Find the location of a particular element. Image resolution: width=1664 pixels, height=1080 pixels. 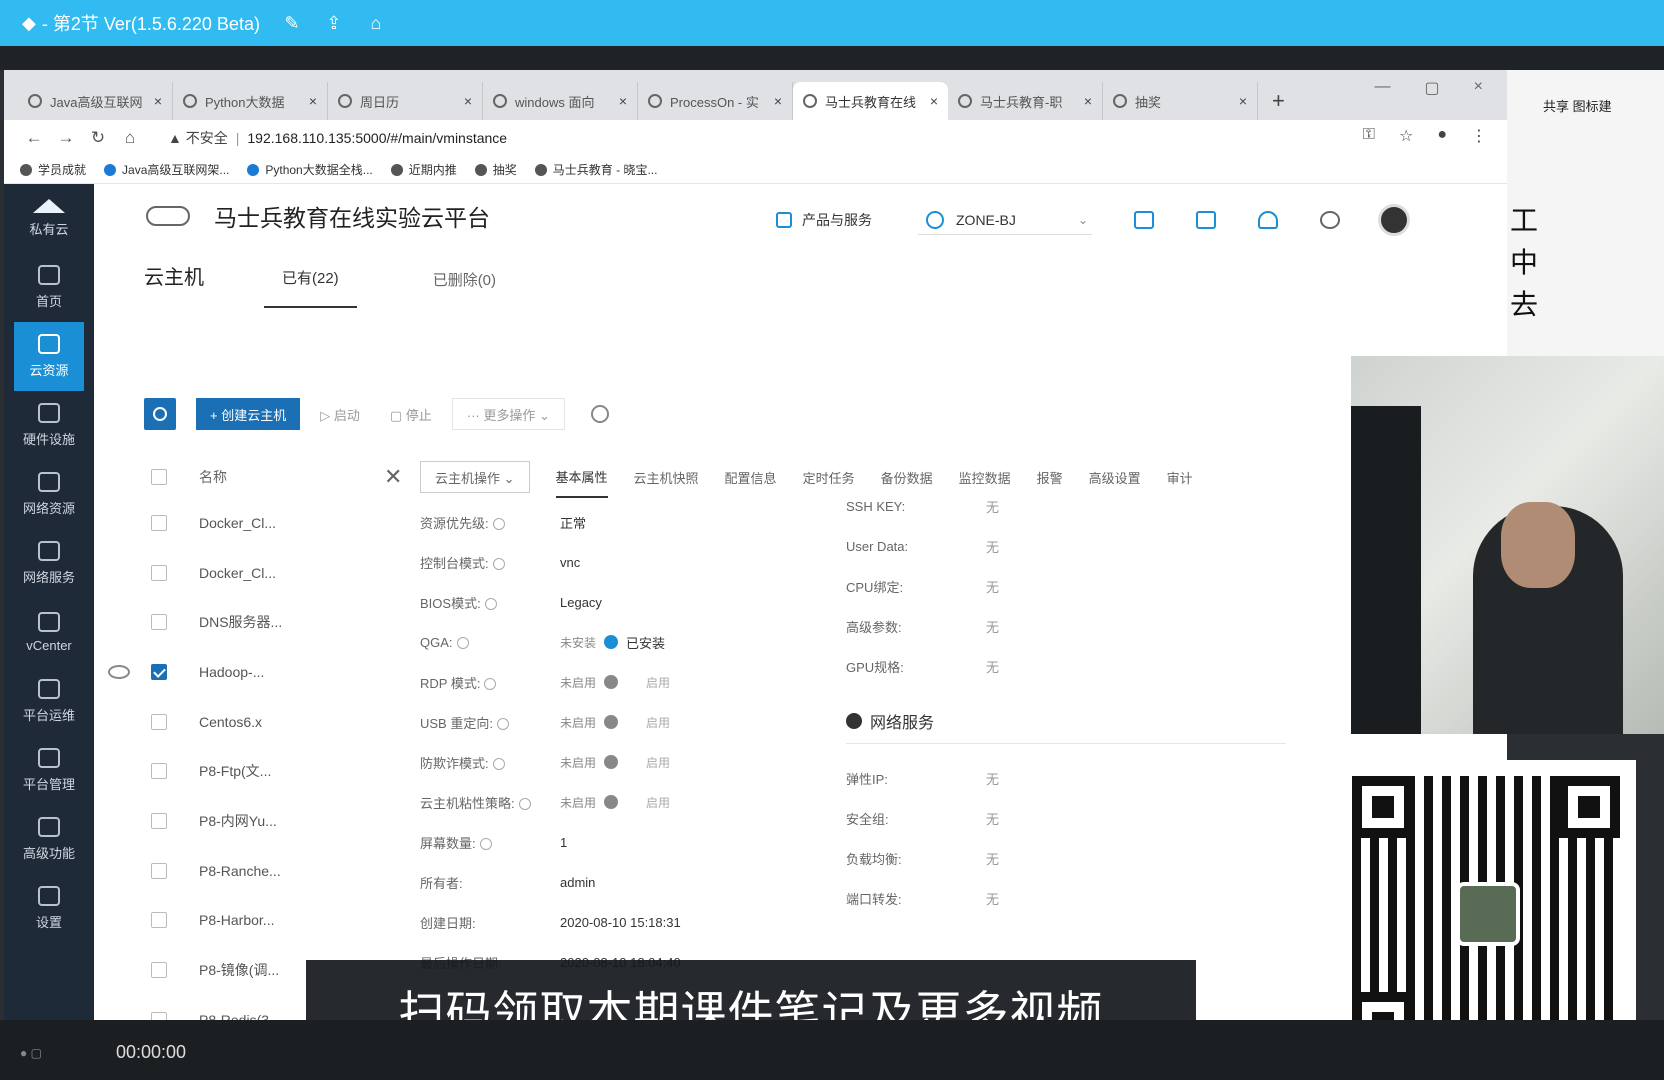

more-actions-button: ··· 更多操作 ⌄ is located at coordinates (508, 414).